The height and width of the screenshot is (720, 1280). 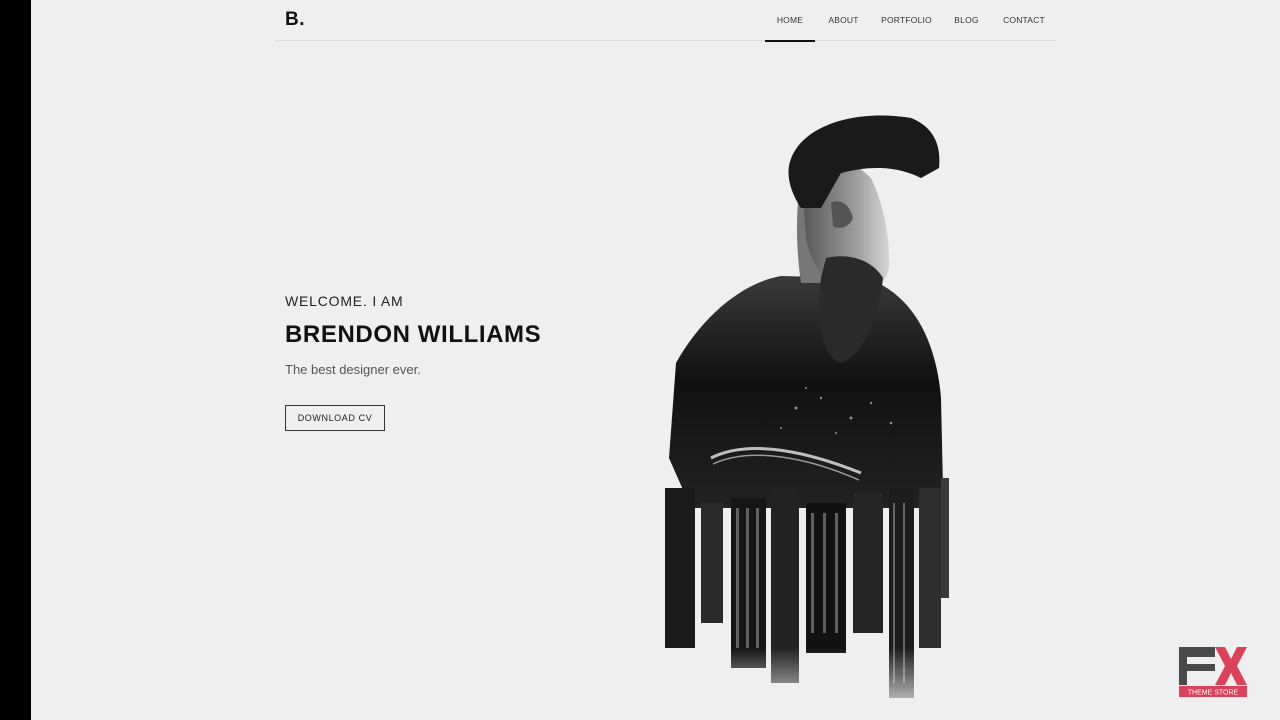 I want to click on hero-name: BRENDON WILLIAMS, so click(x=413, y=334).